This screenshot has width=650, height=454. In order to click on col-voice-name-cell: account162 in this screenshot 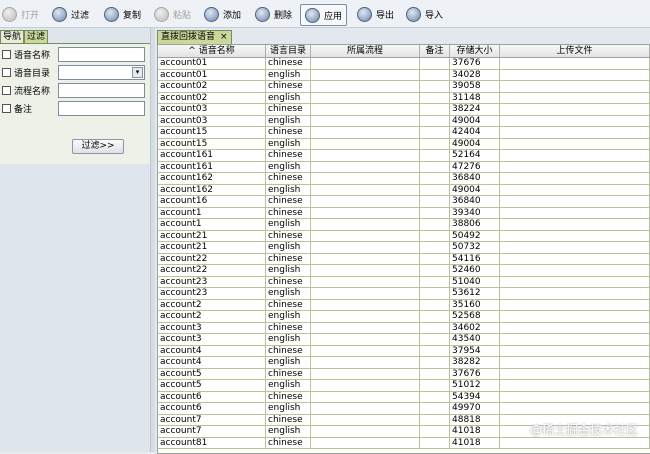, I will do `click(212, 190)`.